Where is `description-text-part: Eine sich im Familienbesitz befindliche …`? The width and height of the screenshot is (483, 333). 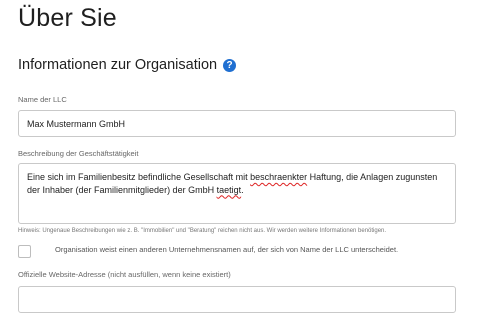 description-text-part: Eine sich im Familienbesitz befindliche … is located at coordinates (139, 177).